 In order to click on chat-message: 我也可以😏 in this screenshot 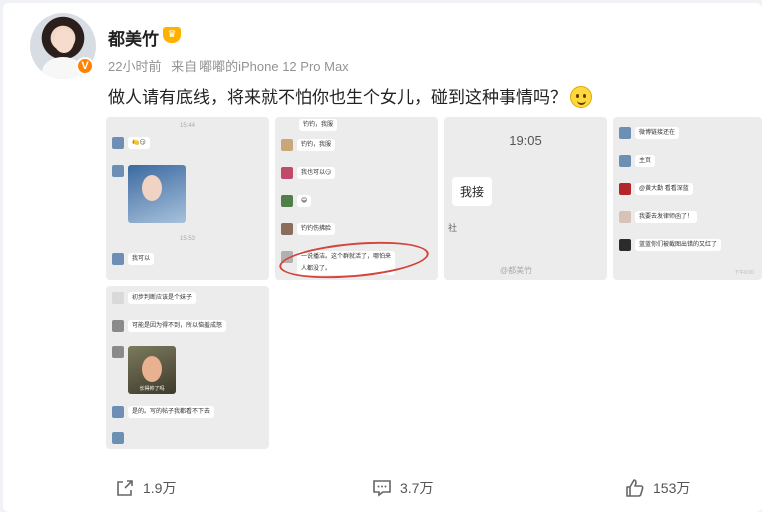, I will do `click(308, 173)`.